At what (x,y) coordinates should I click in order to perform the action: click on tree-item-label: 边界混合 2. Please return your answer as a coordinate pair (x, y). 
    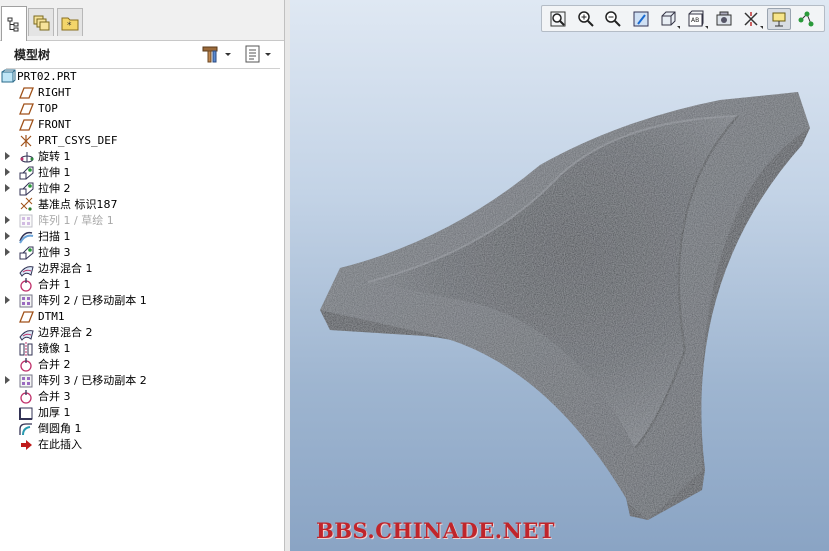
    Looking at the image, I should click on (65, 332).